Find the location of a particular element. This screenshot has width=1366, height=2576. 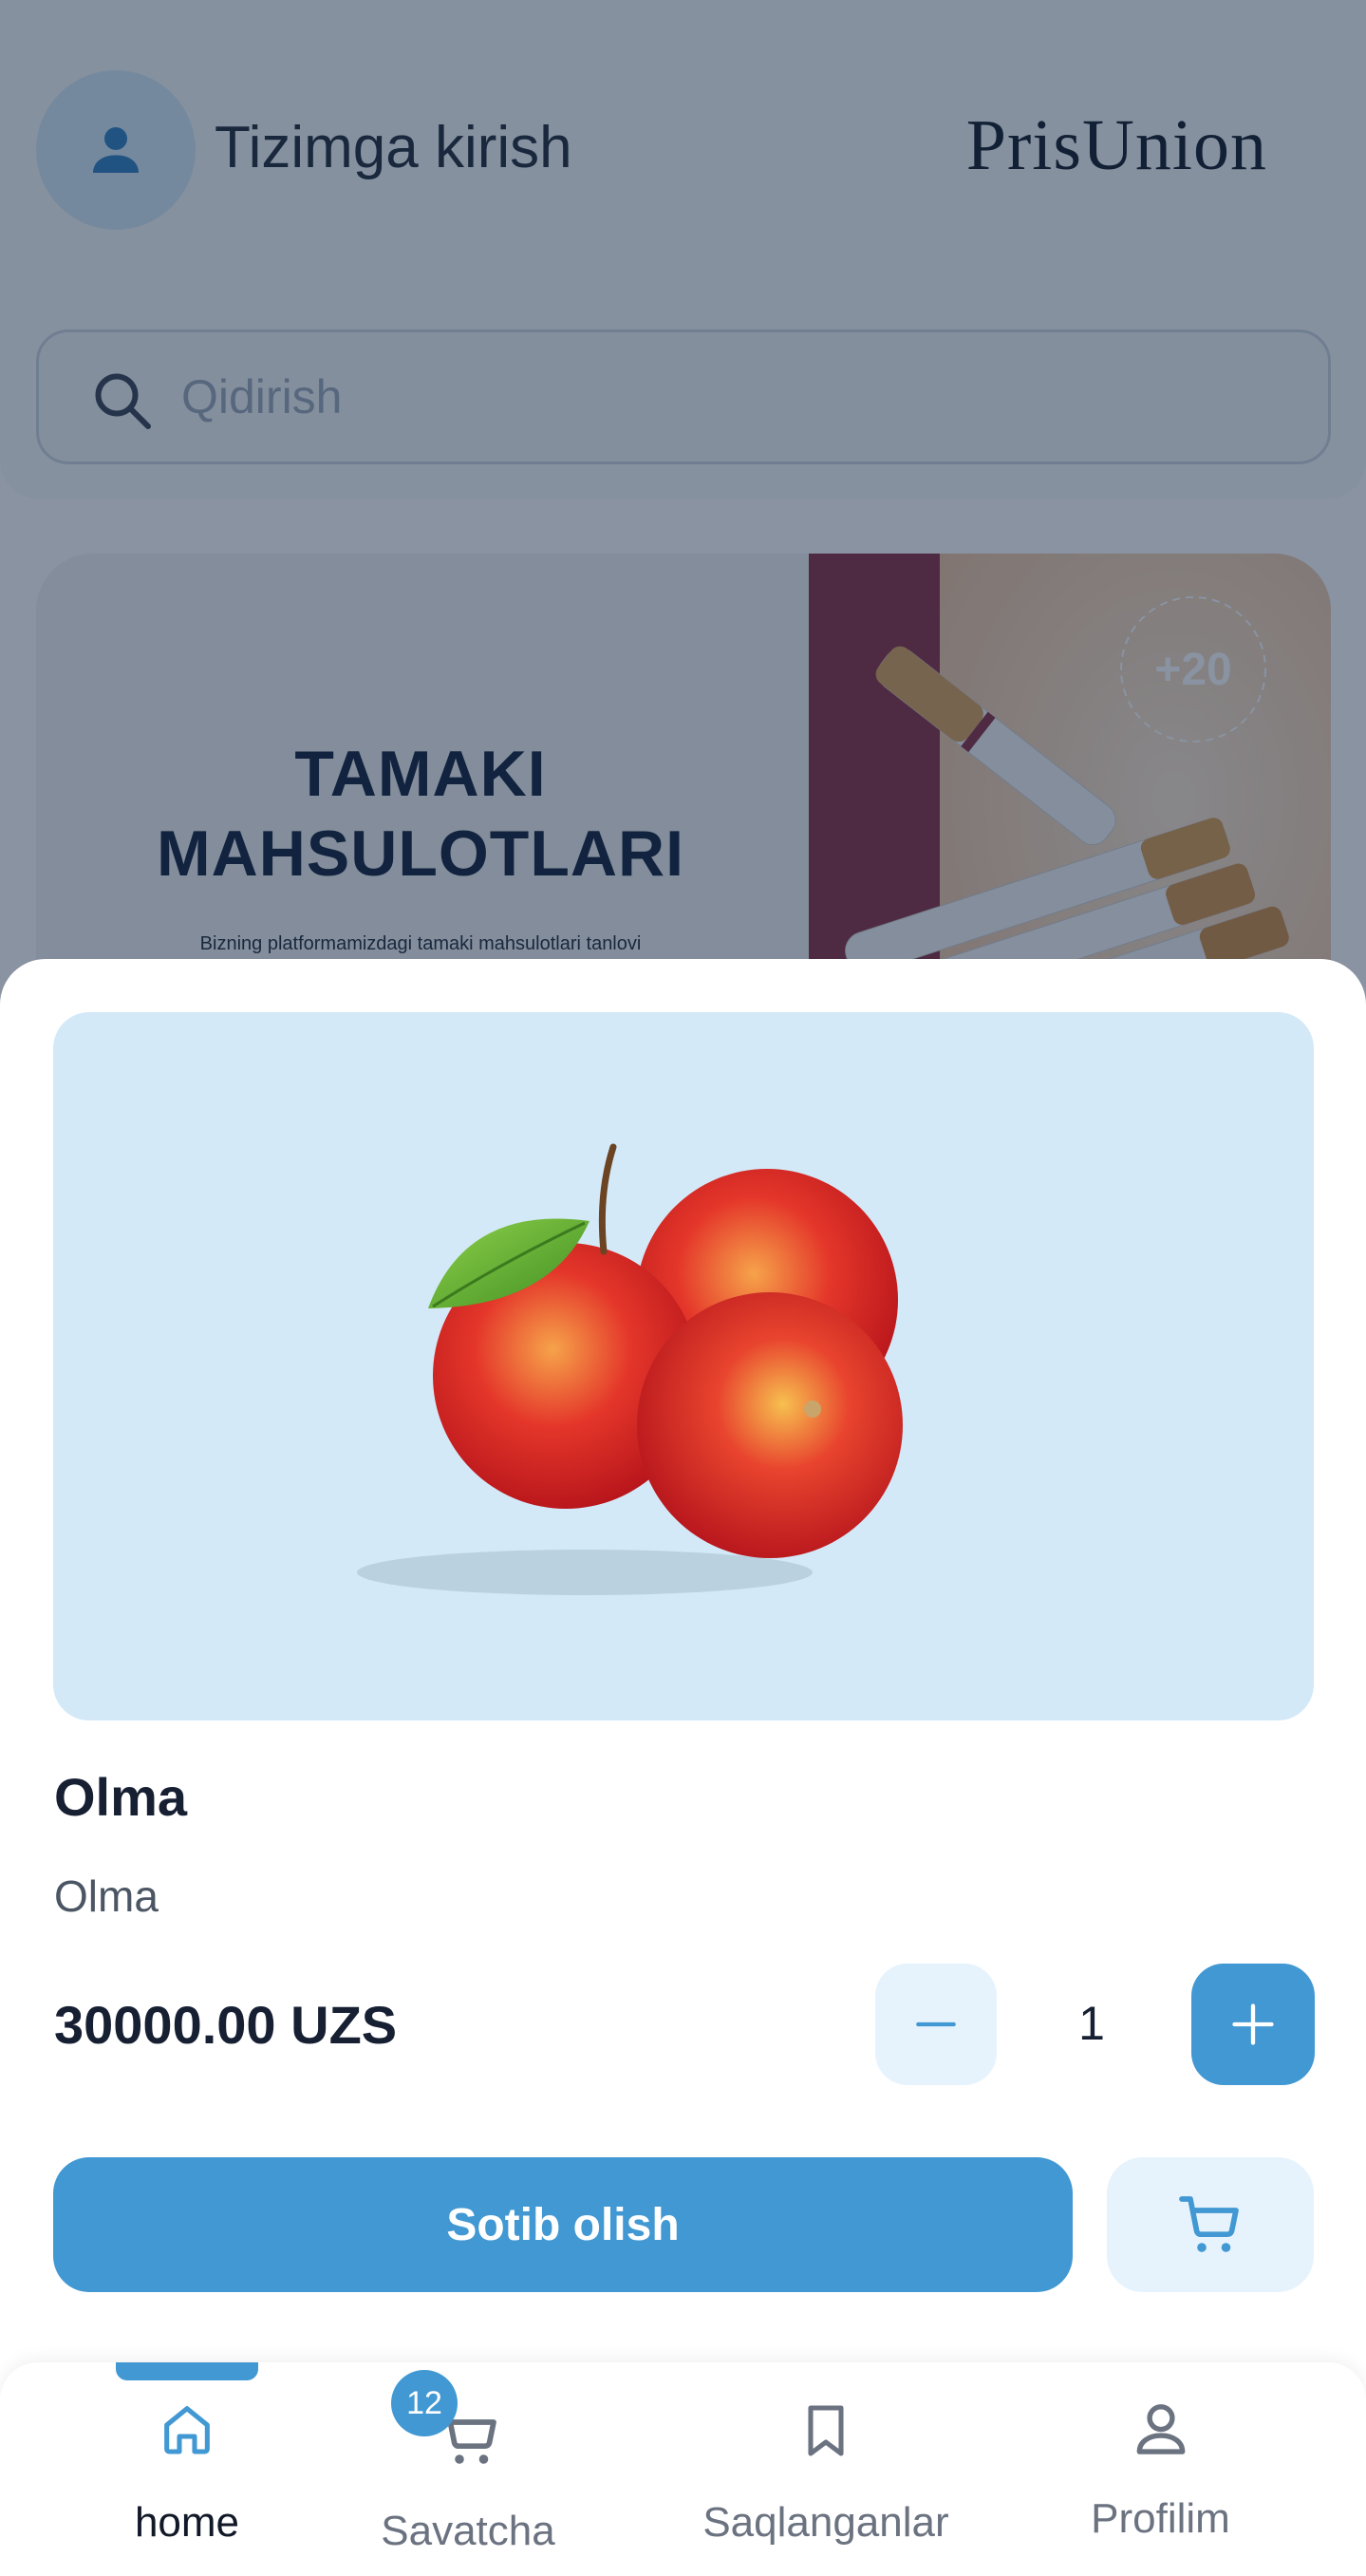

quantity-decrease-button is located at coordinates (936, 2024).